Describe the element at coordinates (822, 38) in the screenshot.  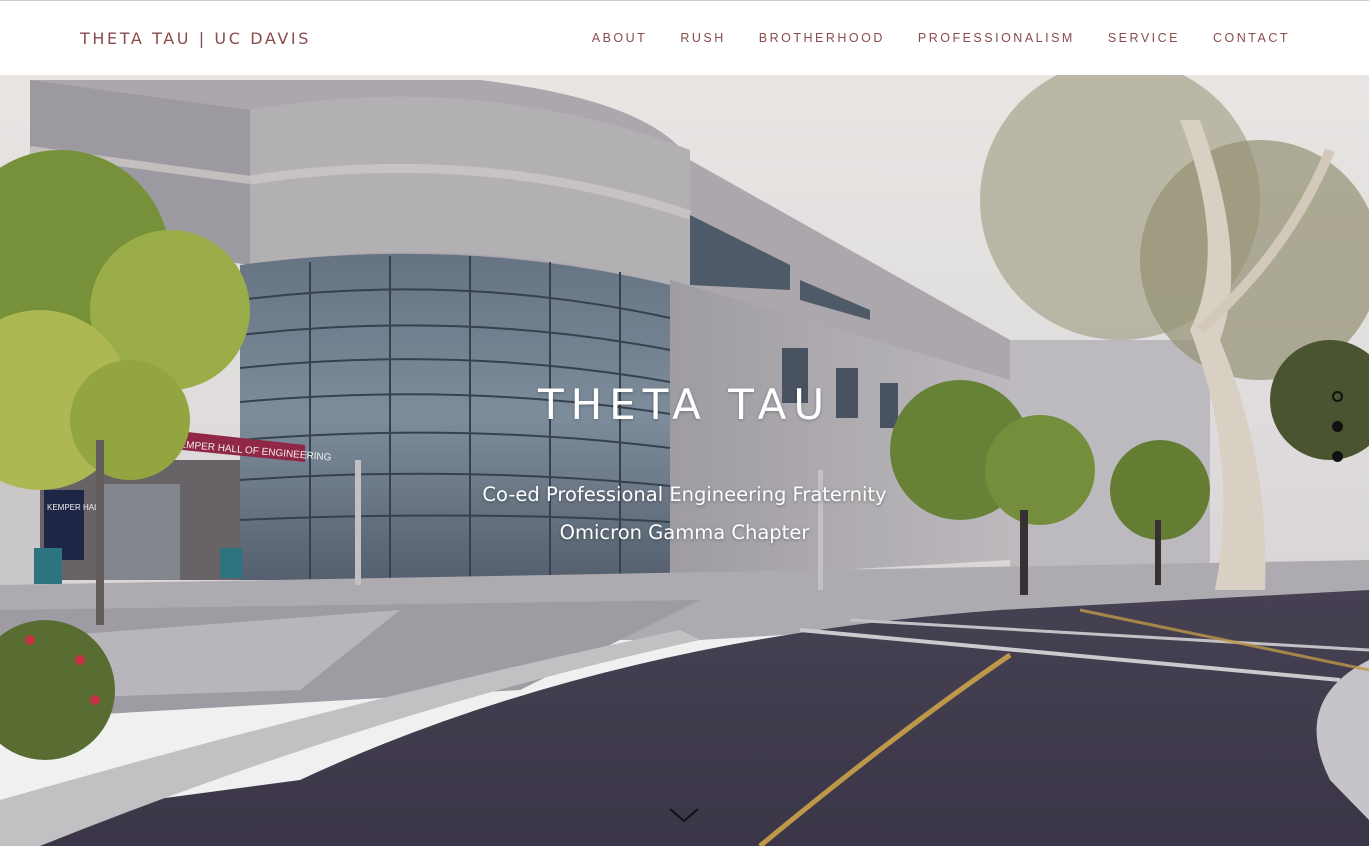
I see `nav-brotherhood: BROTHERHOOD` at that location.